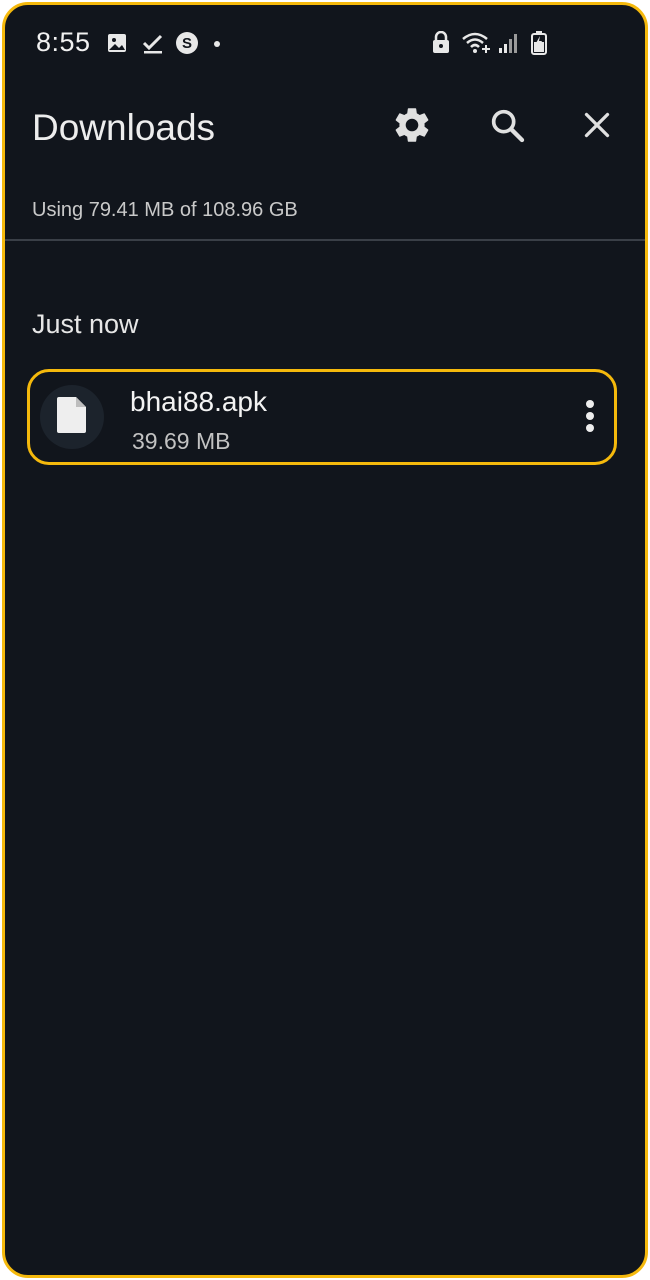 The height and width of the screenshot is (1280, 650). I want to click on skype-icon: S, so click(187, 43).